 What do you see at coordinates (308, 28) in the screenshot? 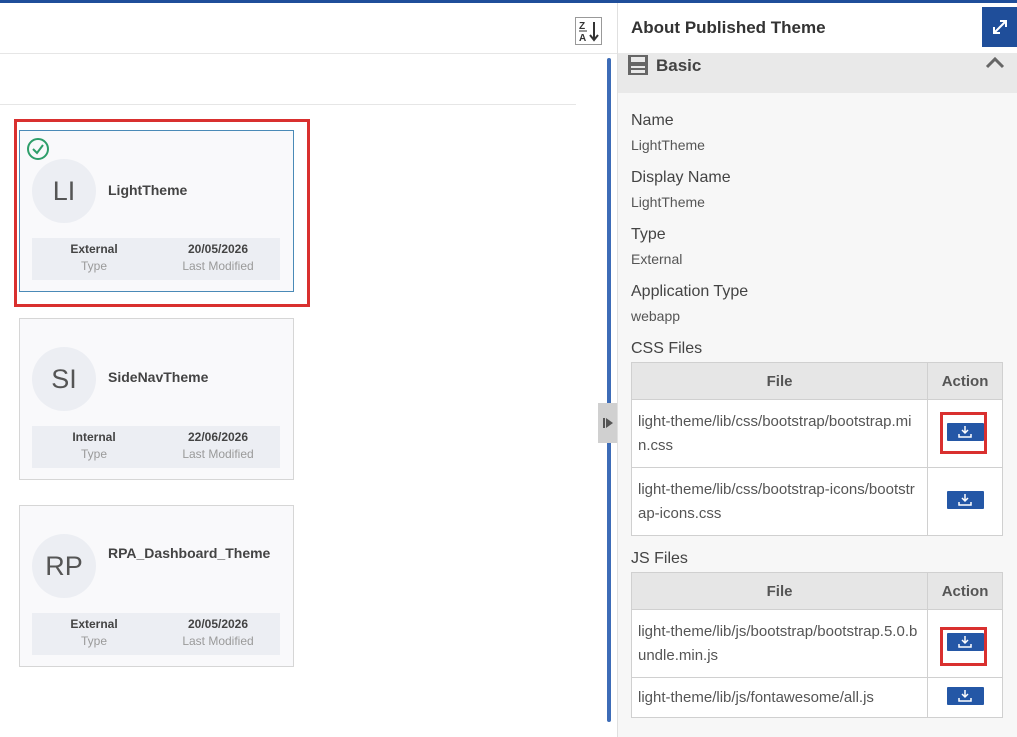
I see `list-toolbar: Z A` at bounding box center [308, 28].